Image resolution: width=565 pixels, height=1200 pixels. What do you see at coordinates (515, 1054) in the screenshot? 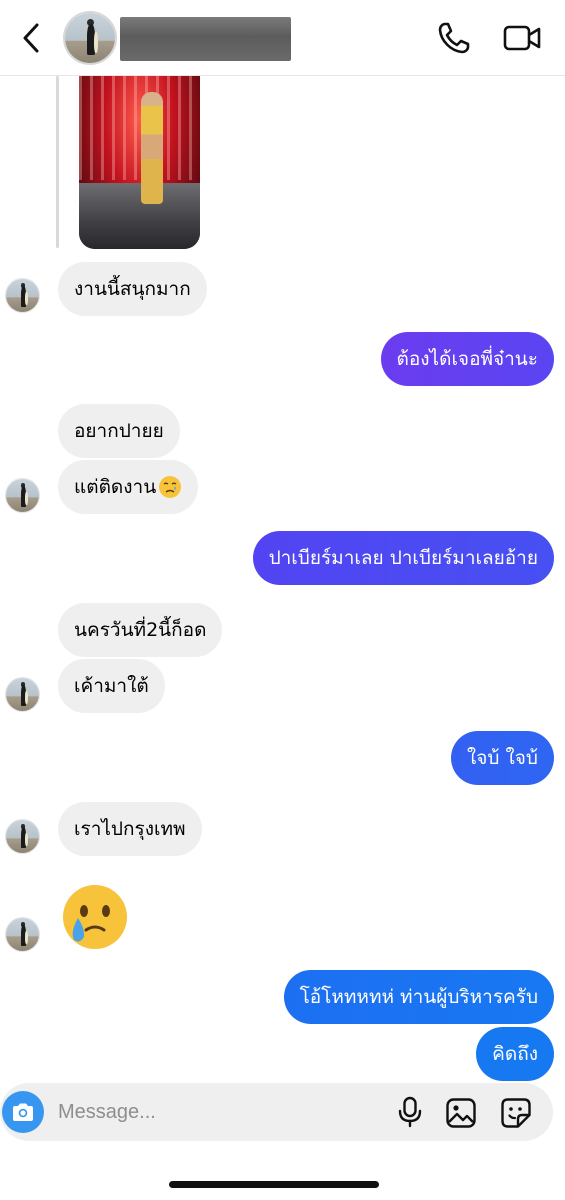
I see `message-bubble-outgoing: คิดถึง` at bounding box center [515, 1054].